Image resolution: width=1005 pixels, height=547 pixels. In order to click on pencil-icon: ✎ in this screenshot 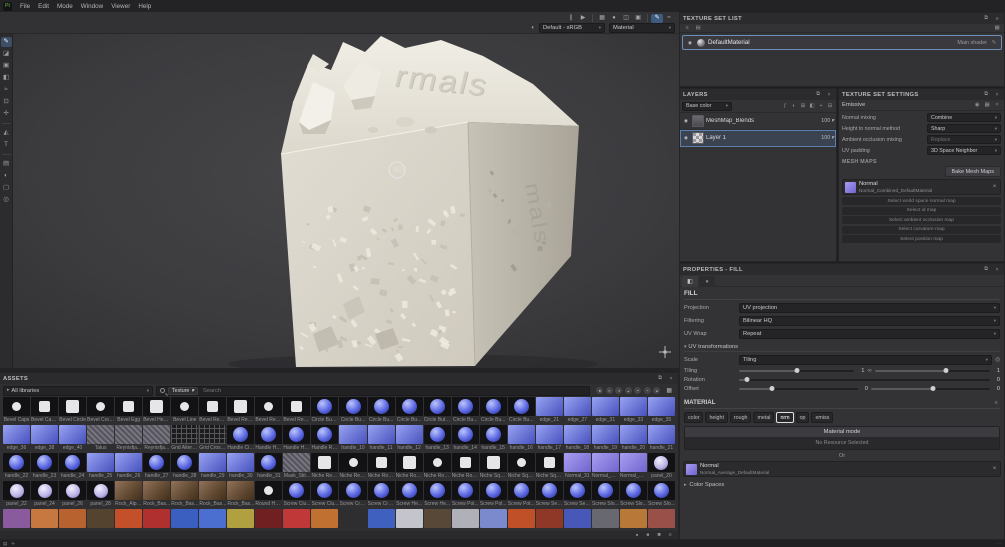, I will do `click(657, 18)`.